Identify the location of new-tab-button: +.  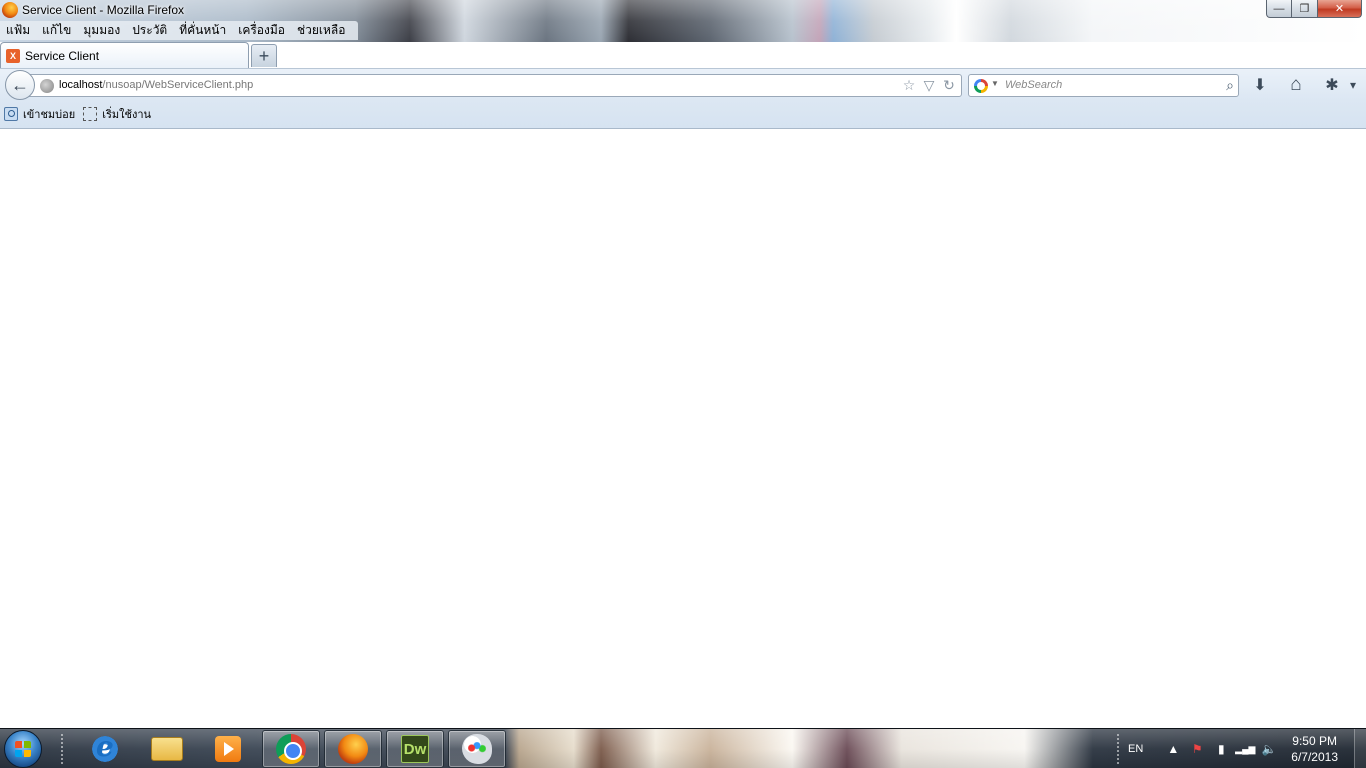
(264, 55).